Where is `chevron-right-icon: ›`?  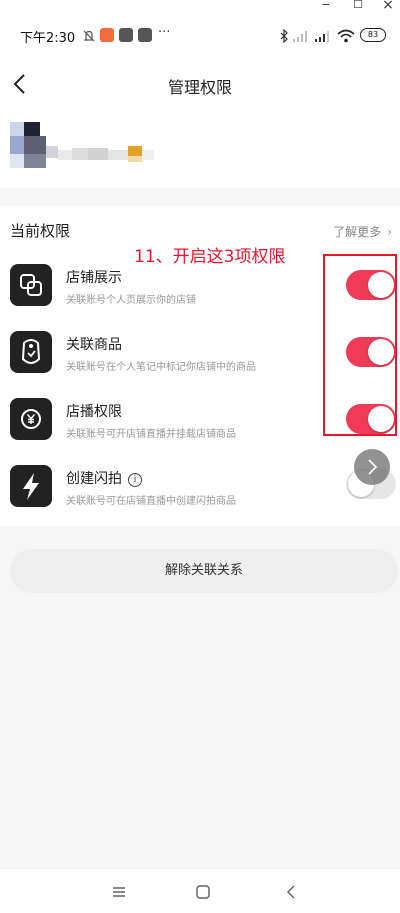
chevron-right-icon: › is located at coordinates (389, 232).